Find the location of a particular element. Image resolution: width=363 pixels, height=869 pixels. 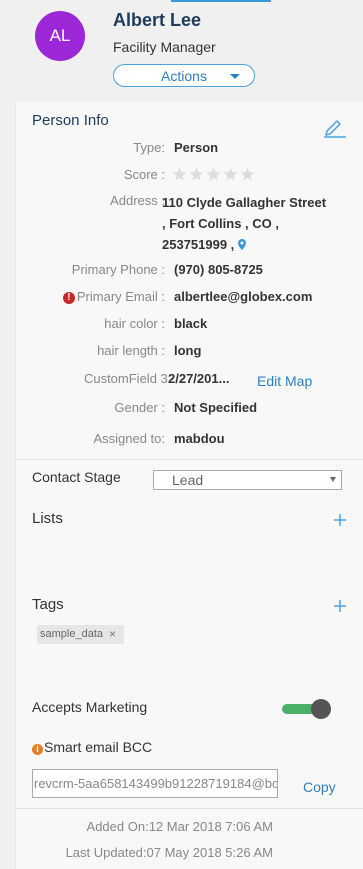

field-hair-length: hair length : long is located at coordinates (189, 353).